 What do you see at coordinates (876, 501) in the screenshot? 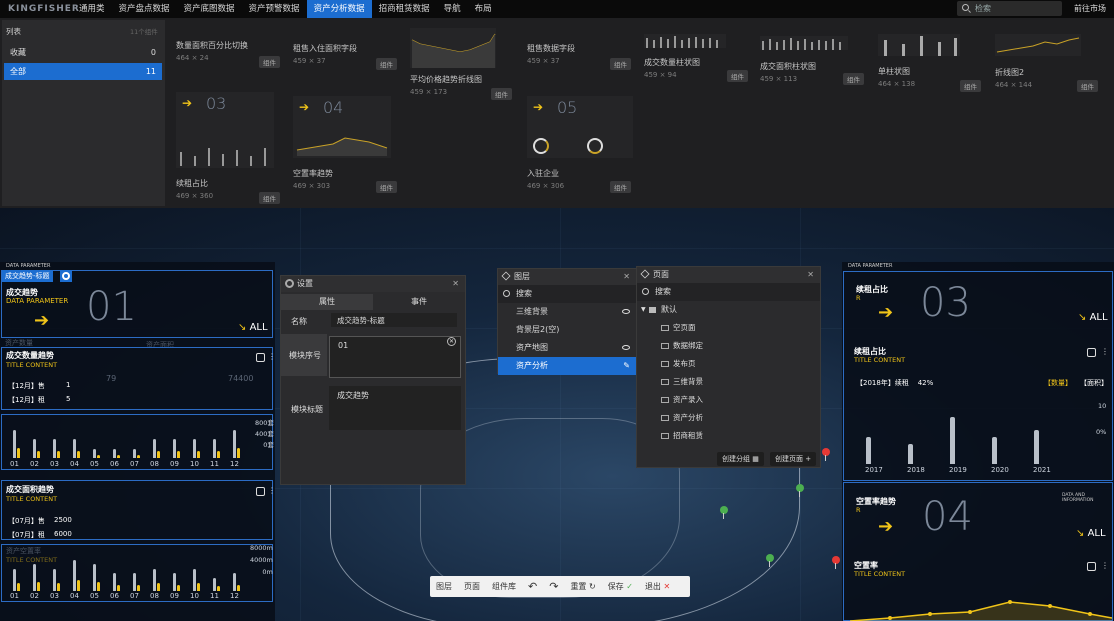
I see `panel-title: 空置率趋势` at bounding box center [876, 501].